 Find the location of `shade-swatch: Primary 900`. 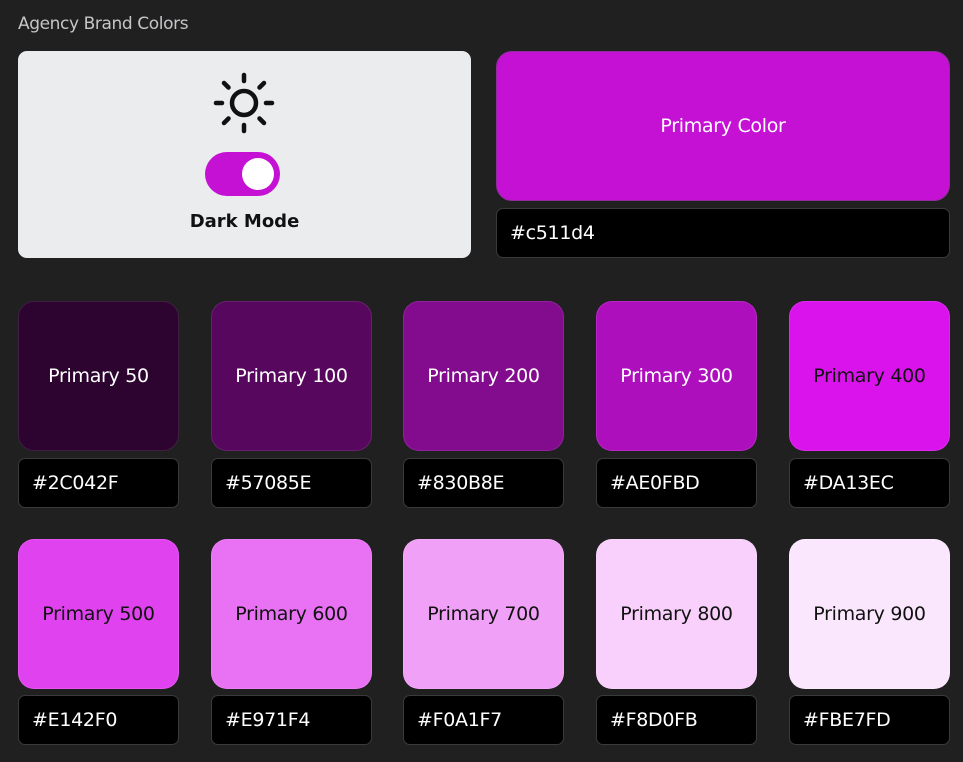

shade-swatch: Primary 900 is located at coordinates (869, 614).